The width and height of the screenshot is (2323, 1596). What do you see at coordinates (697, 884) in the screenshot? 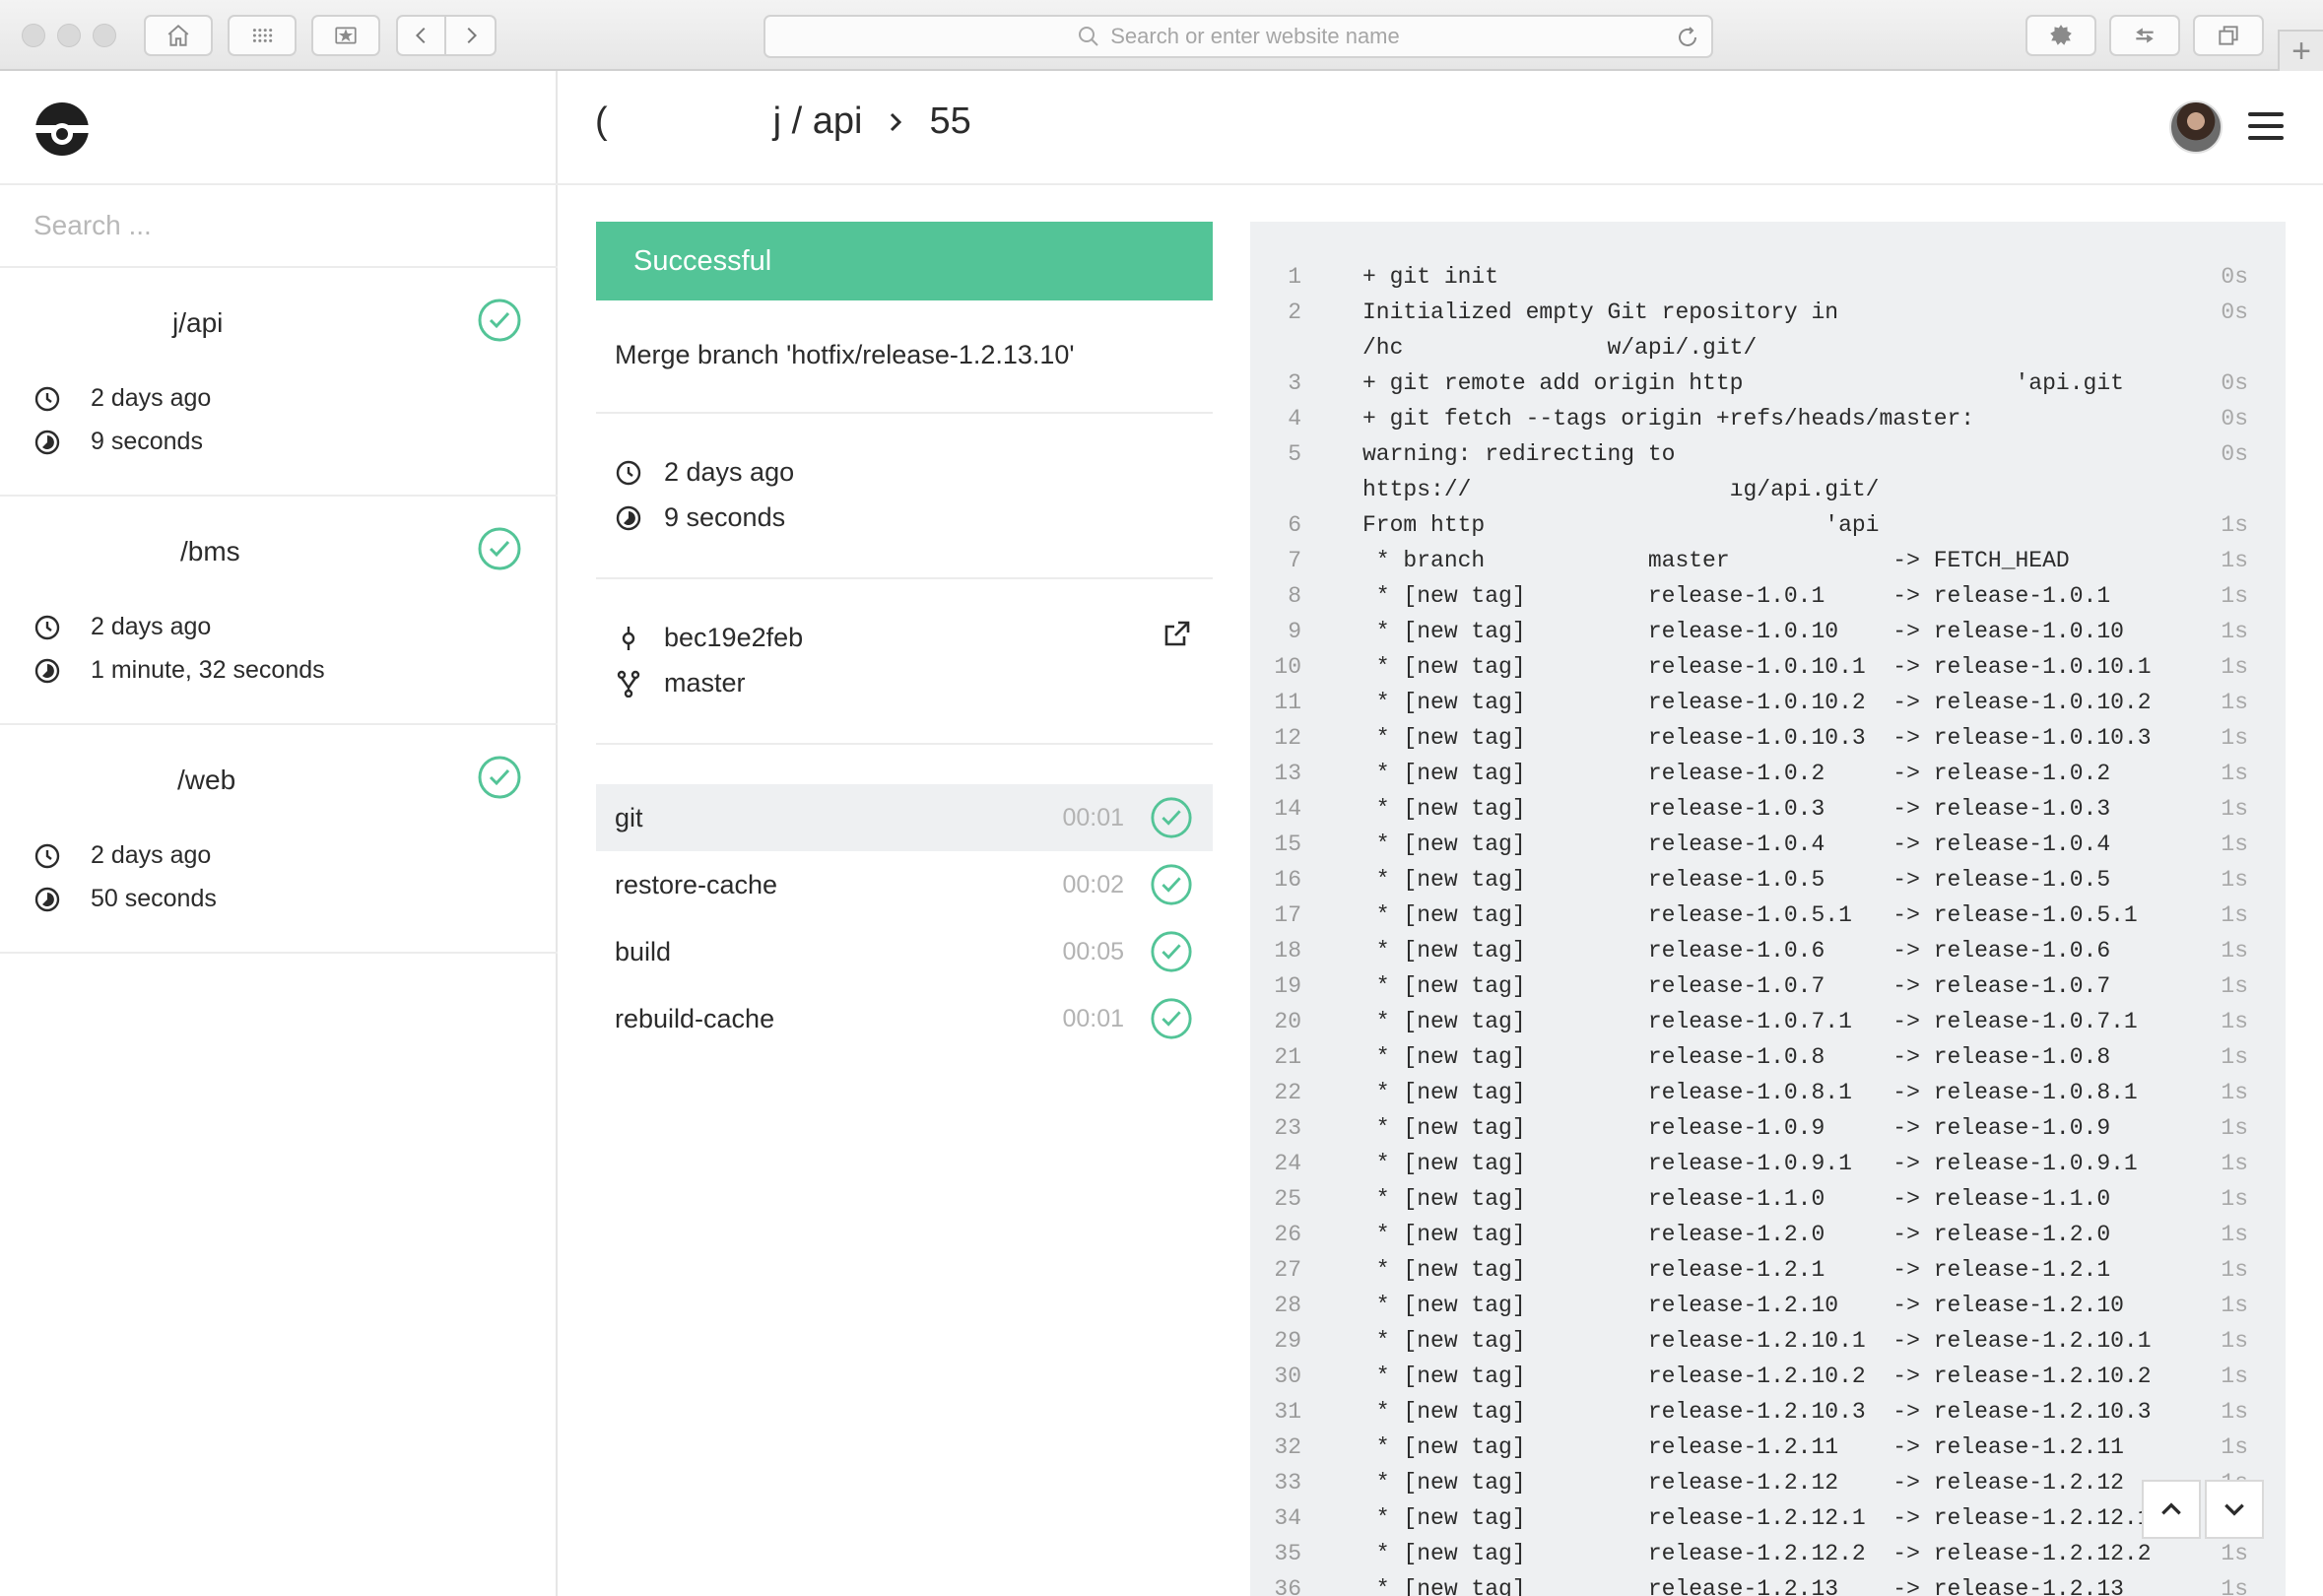
I see `step-name: restore-cache` at bounding box center [697, 884].